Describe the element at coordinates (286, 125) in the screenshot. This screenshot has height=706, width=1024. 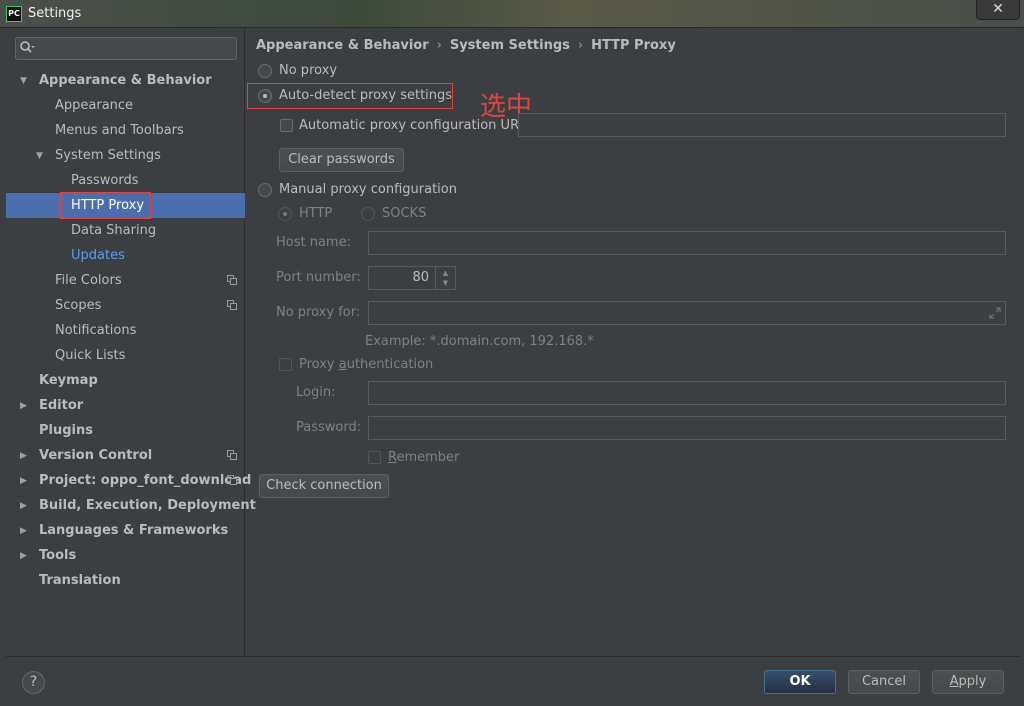
I see `auto-config-url-checkbox` at that location.